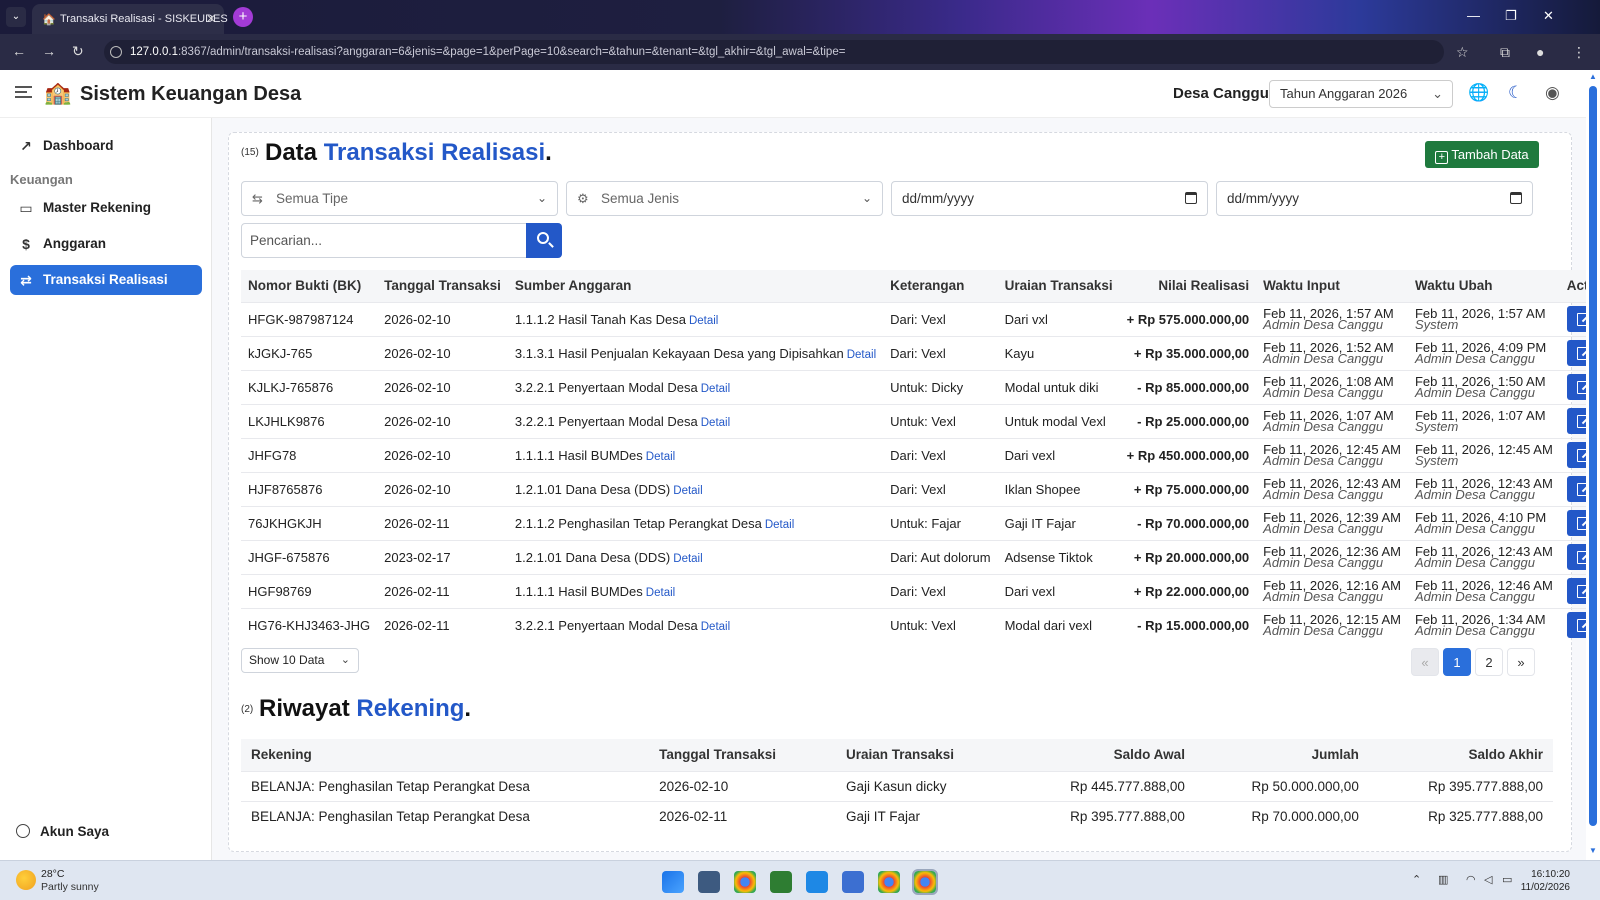  Describe the element at coordinates (78, 51) in the screenshot. I see `reload-icon: ↻` at that location.